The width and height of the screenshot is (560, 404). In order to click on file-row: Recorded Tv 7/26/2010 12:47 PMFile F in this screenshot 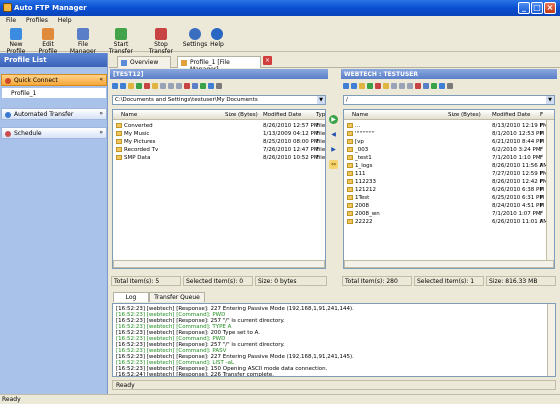, I will do `click(219, 150)`.